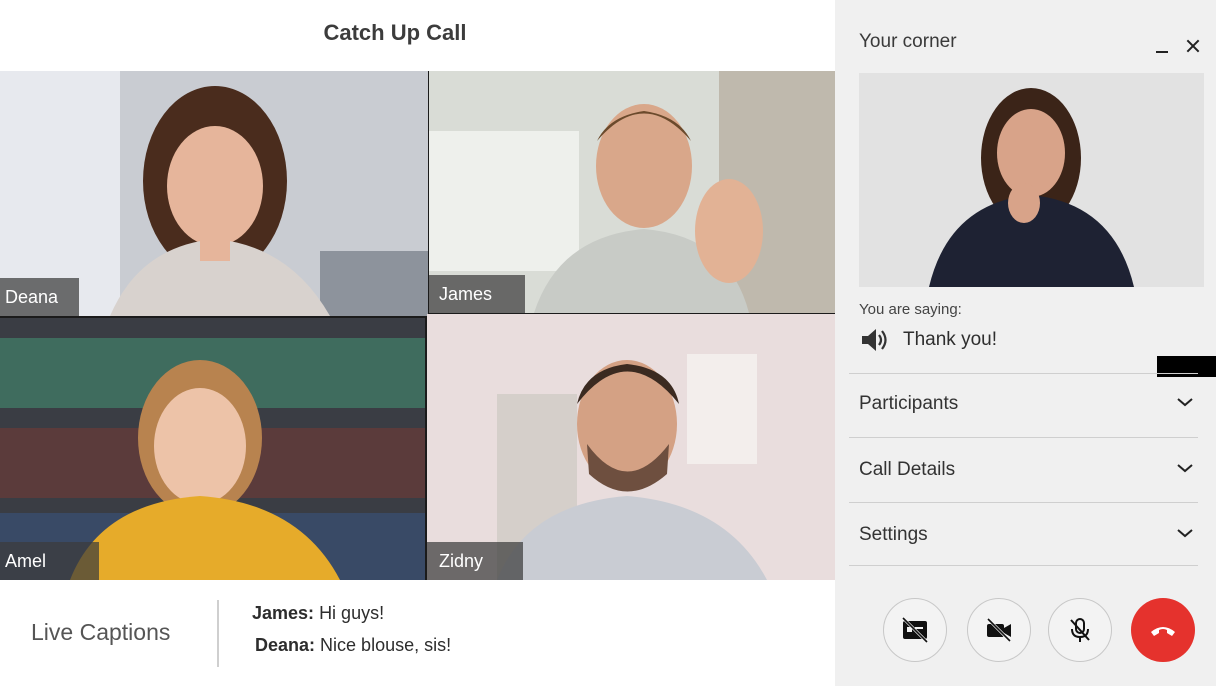 Image resolution: width=1216 pixels, height=686 pixels. I want to click on section-label: Participants, so click(909, 403).